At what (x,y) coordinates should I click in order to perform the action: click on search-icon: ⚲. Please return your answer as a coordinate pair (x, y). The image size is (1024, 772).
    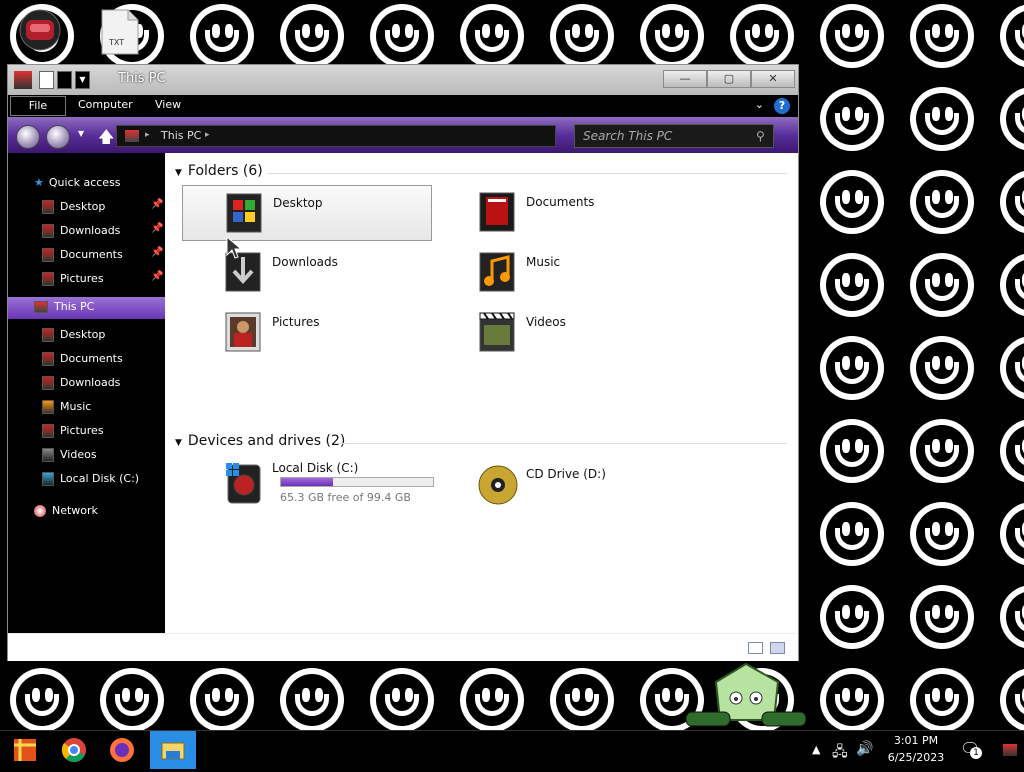
    Looking at the image, I should click on (760, 136).